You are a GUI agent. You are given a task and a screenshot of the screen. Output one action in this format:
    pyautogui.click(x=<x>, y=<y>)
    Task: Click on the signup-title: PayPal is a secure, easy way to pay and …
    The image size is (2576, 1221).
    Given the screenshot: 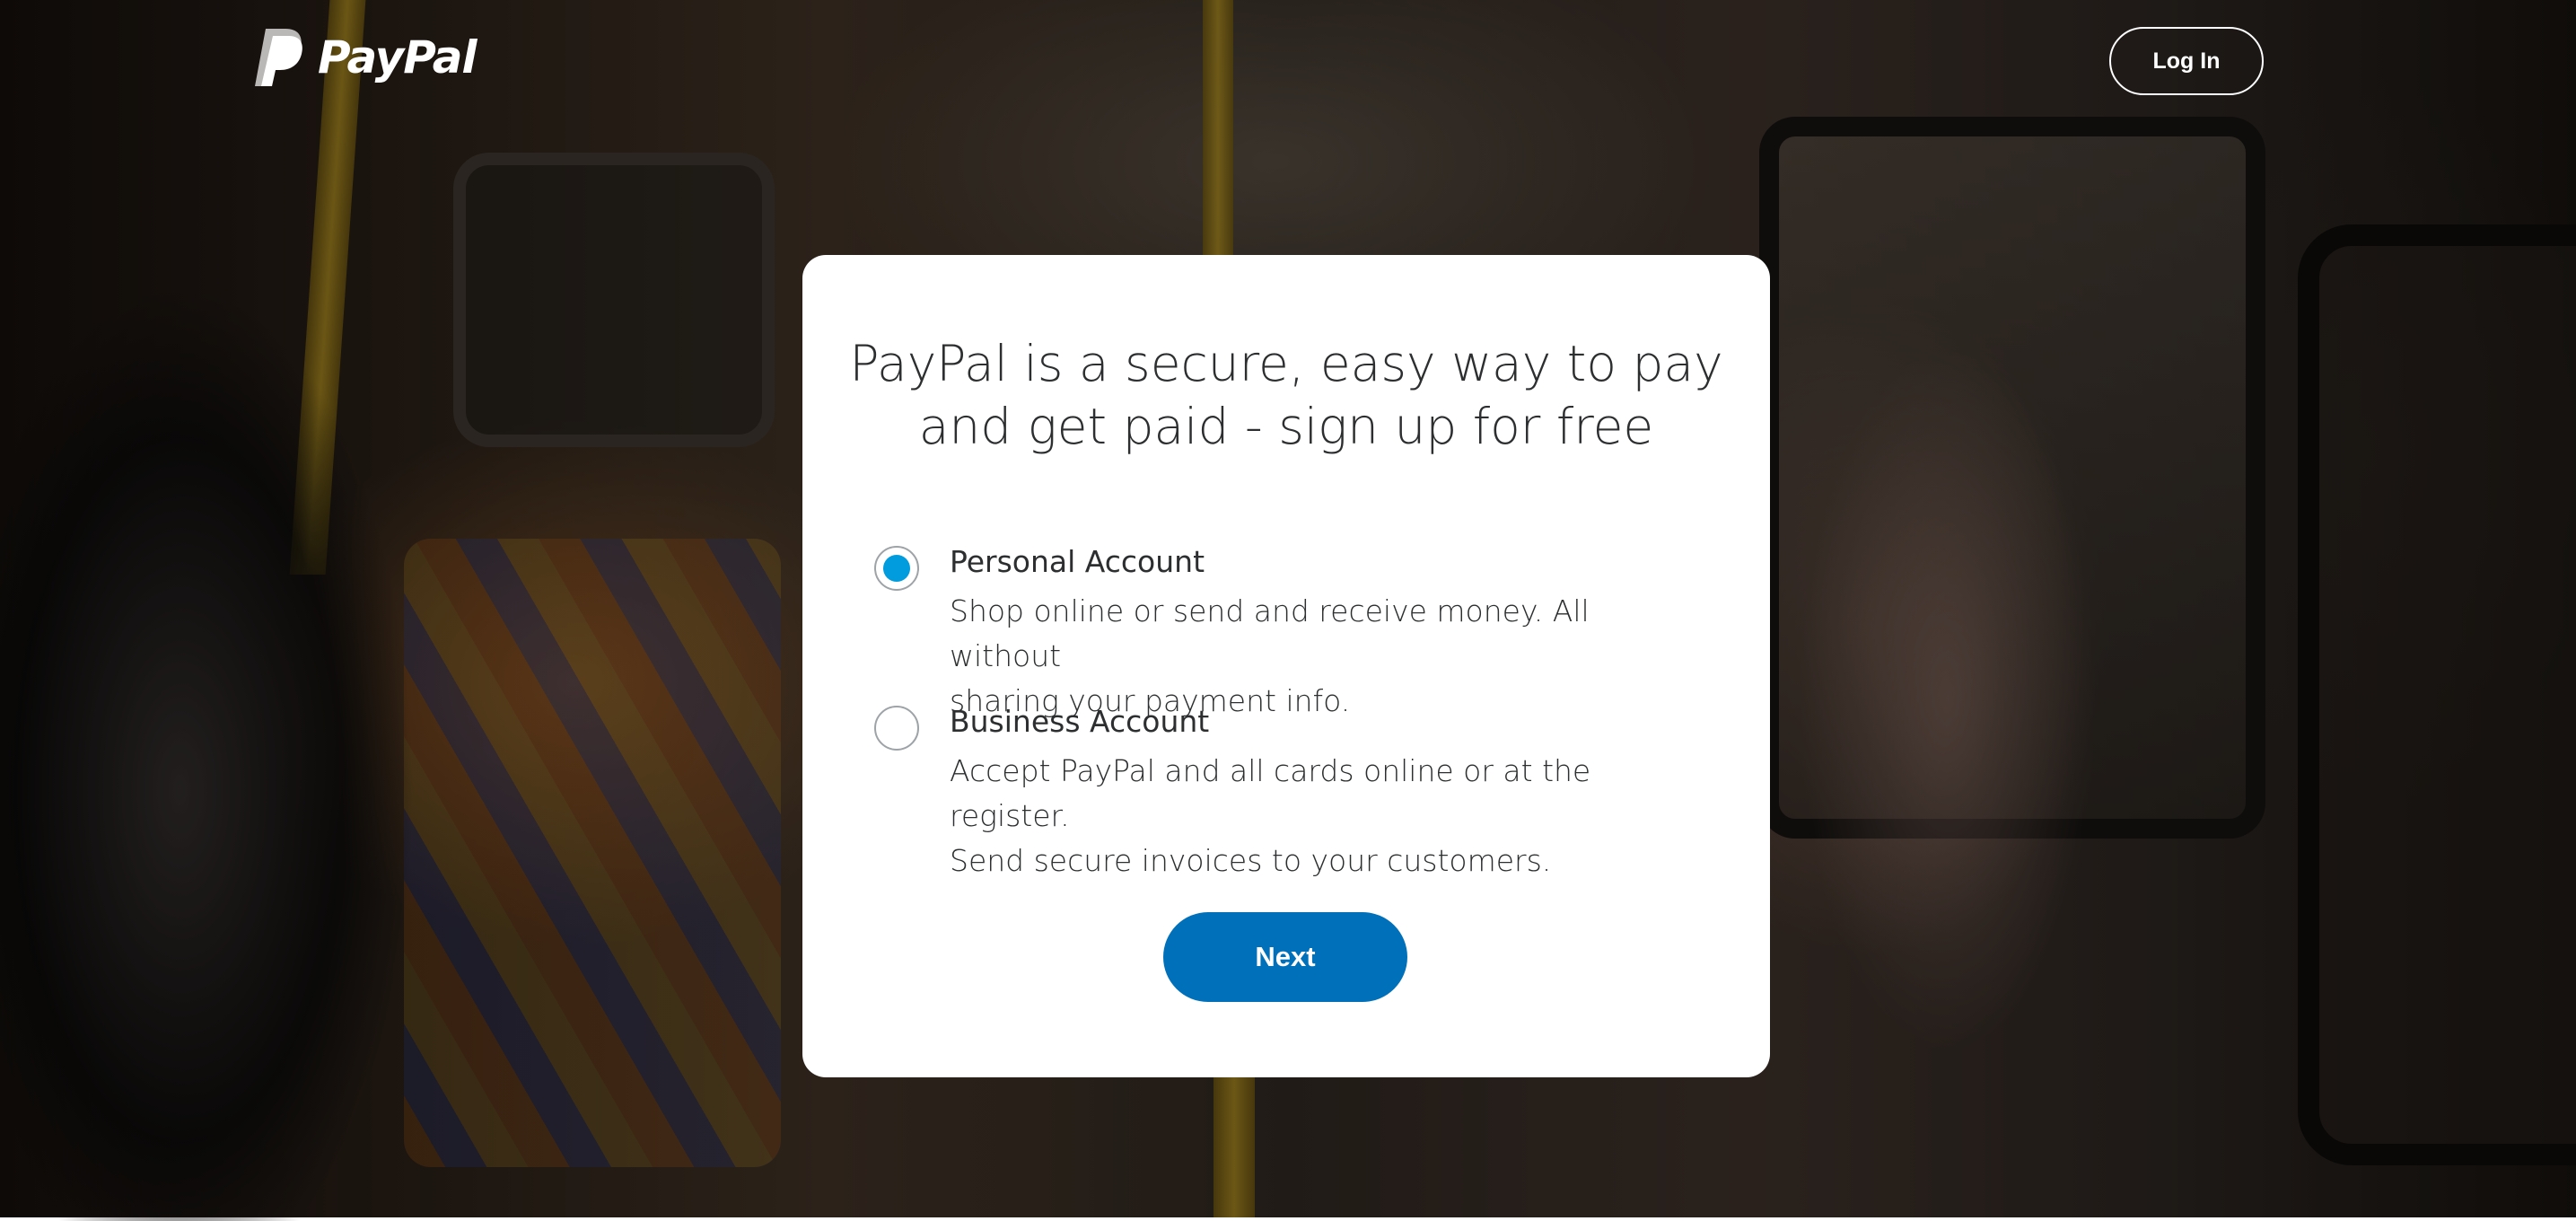 What is the action you would take?
    pyautogui.click(x=1286, y=395)
    